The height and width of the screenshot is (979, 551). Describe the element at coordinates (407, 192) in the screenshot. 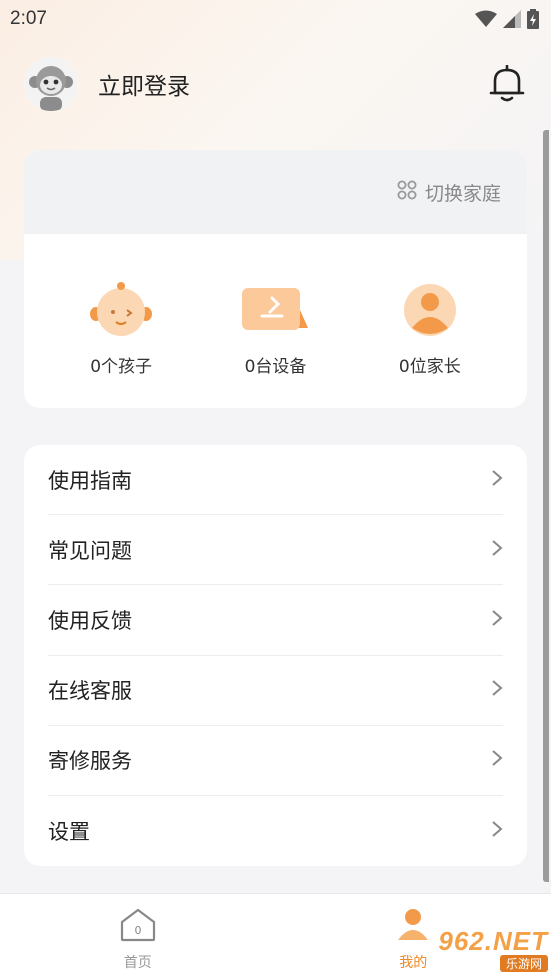

I see `switch-icon` at that location.